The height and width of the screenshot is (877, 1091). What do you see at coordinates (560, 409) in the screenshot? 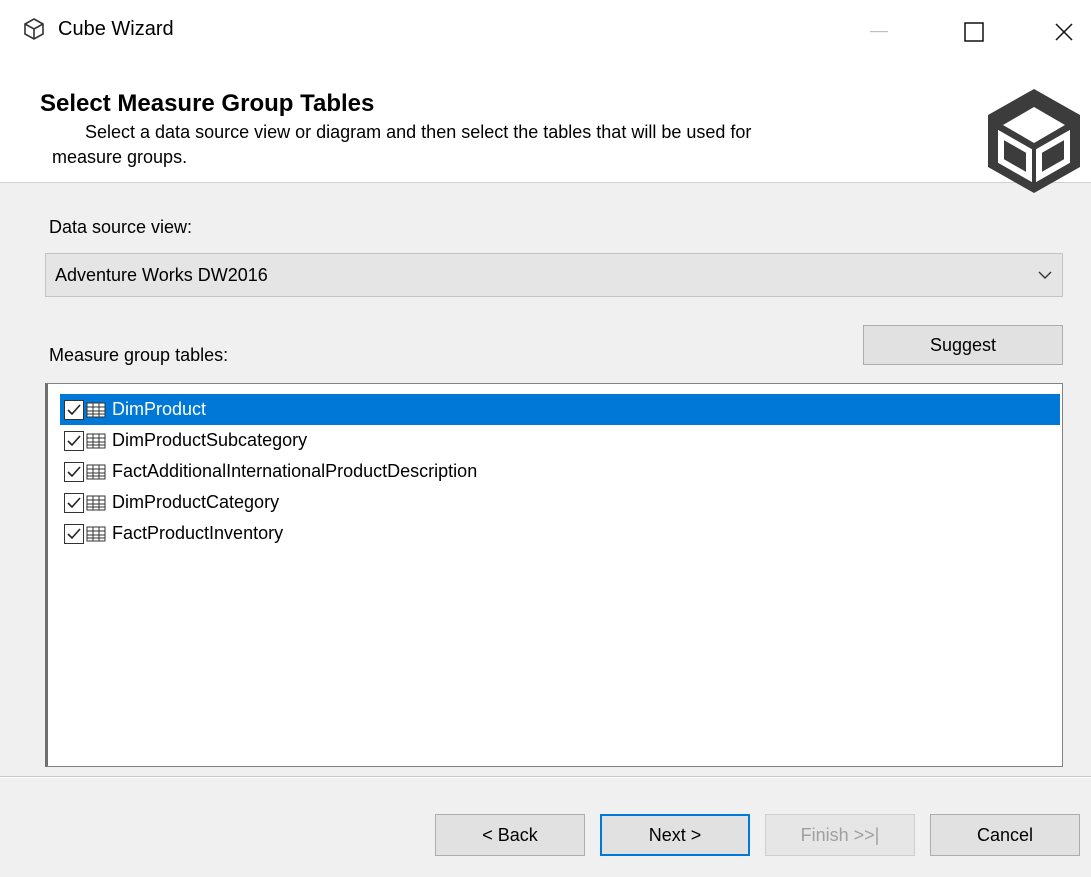
I see `list-item: DimProduct` at bounding box center [560, 409].